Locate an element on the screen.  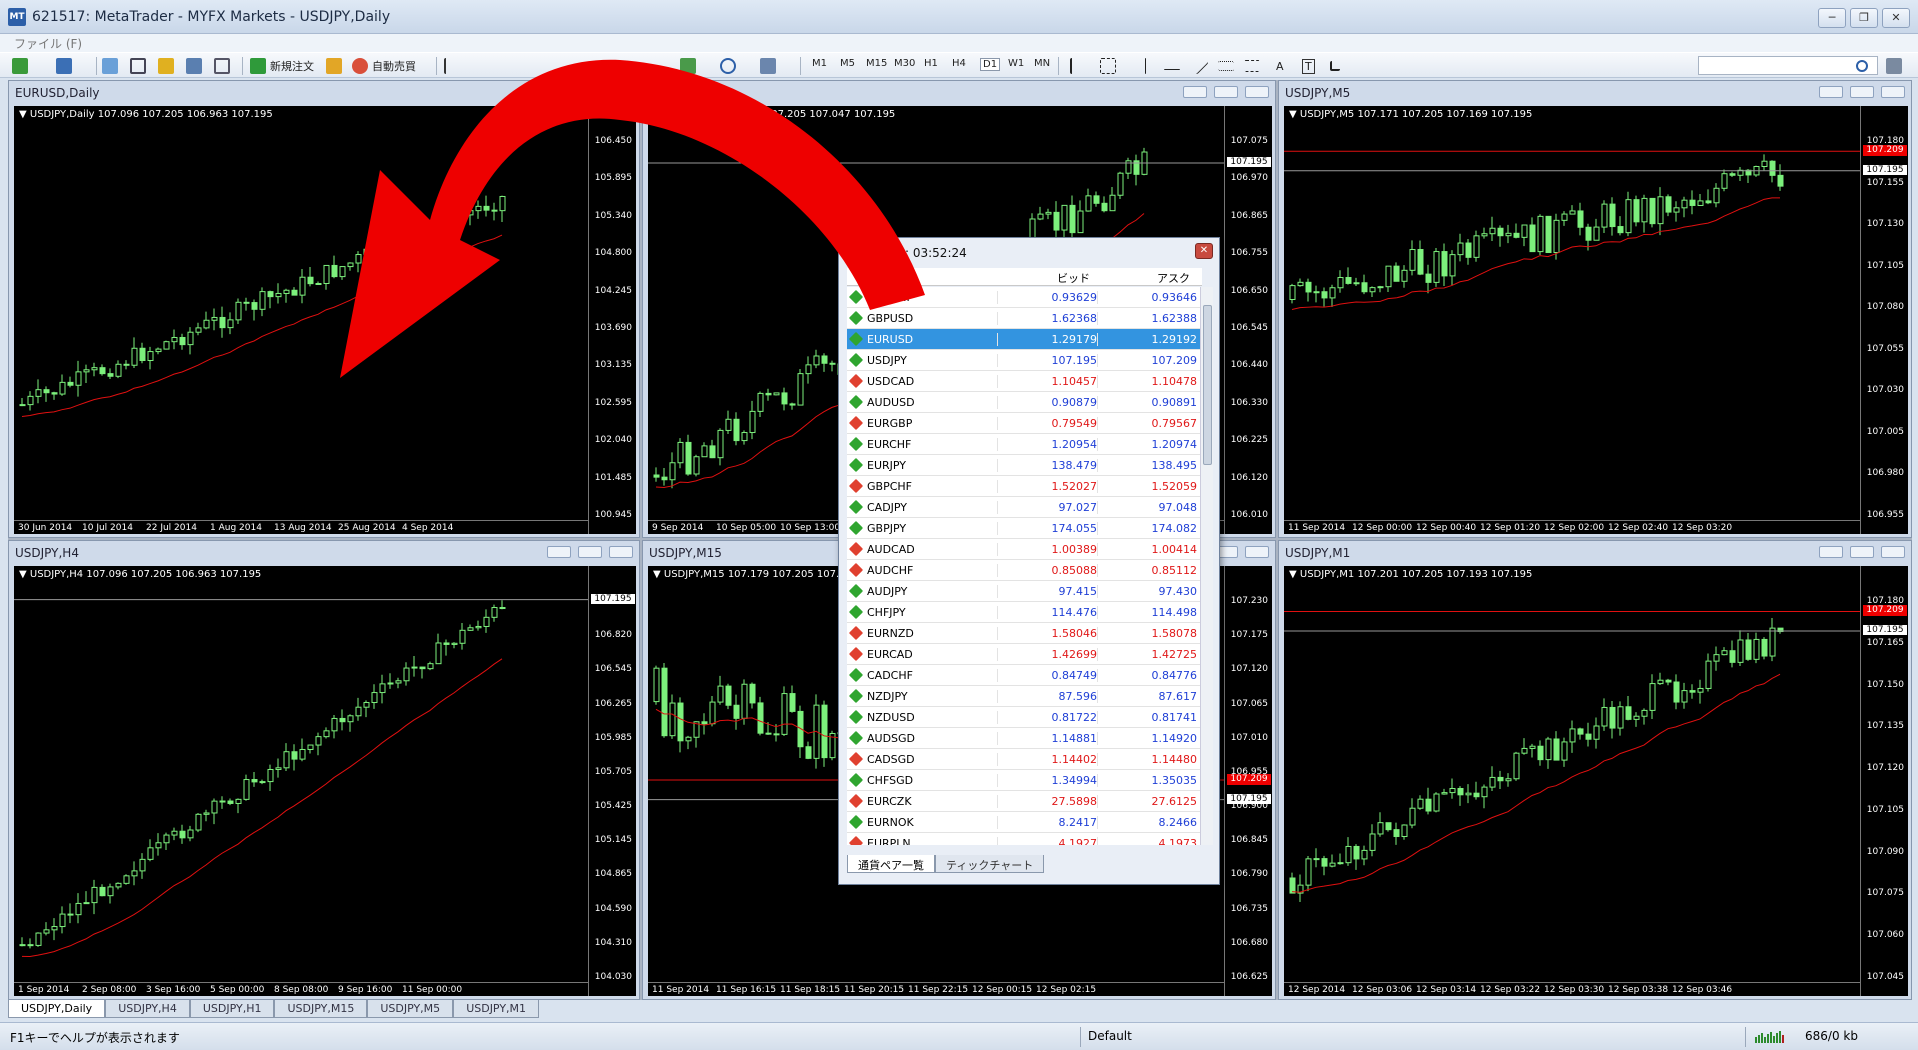
market-watch-row: AUDUSD 0.90879 0.90891 is located at coordinates (1024, 402).